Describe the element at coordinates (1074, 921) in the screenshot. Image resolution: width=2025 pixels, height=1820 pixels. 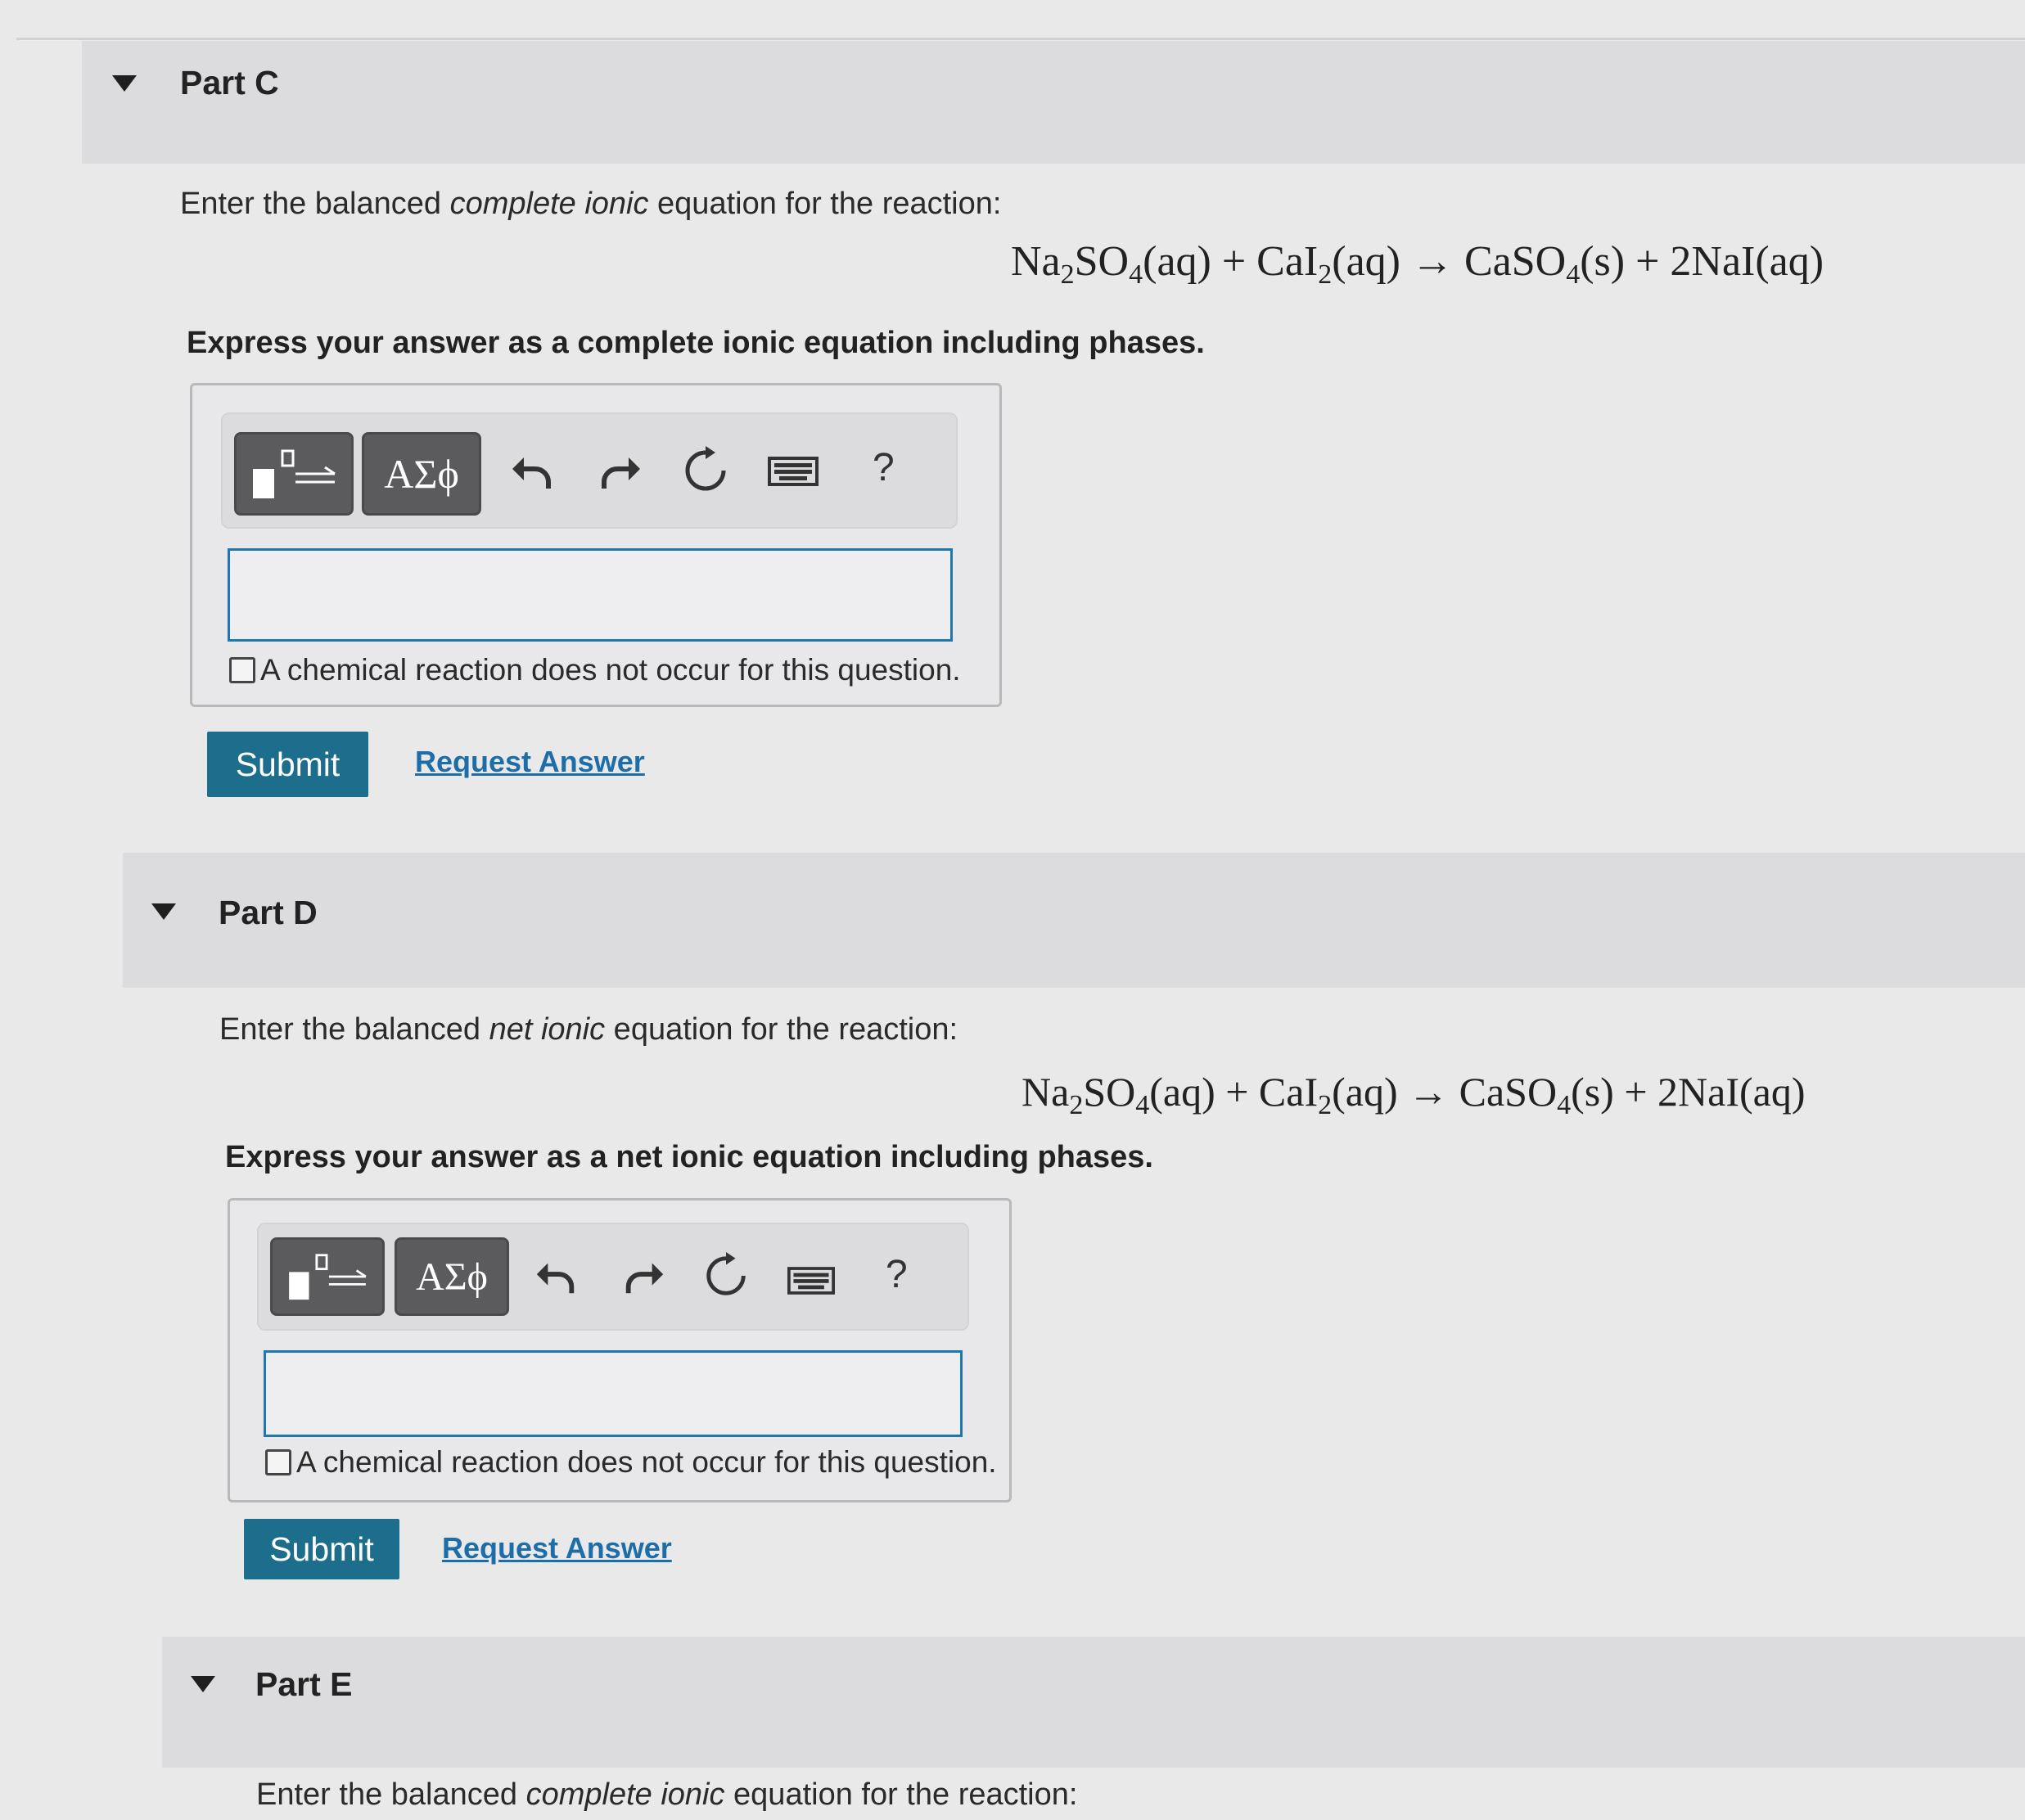
I see `part-d-header` at that location.